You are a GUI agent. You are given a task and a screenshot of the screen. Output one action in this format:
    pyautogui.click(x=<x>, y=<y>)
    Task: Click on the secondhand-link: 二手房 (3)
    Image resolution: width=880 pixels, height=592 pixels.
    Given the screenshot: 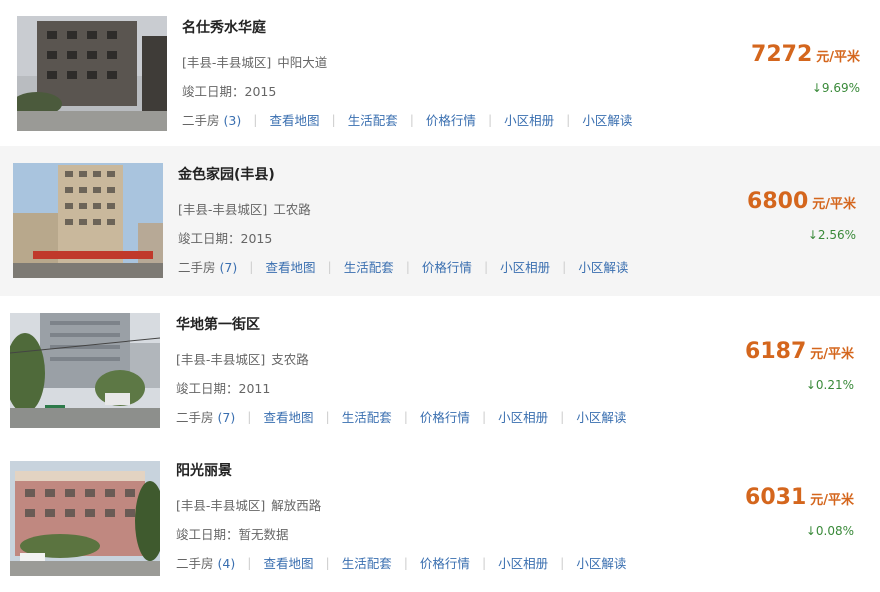 What is the action you would take?
    pyautogui.click(x=211, y=119)
    